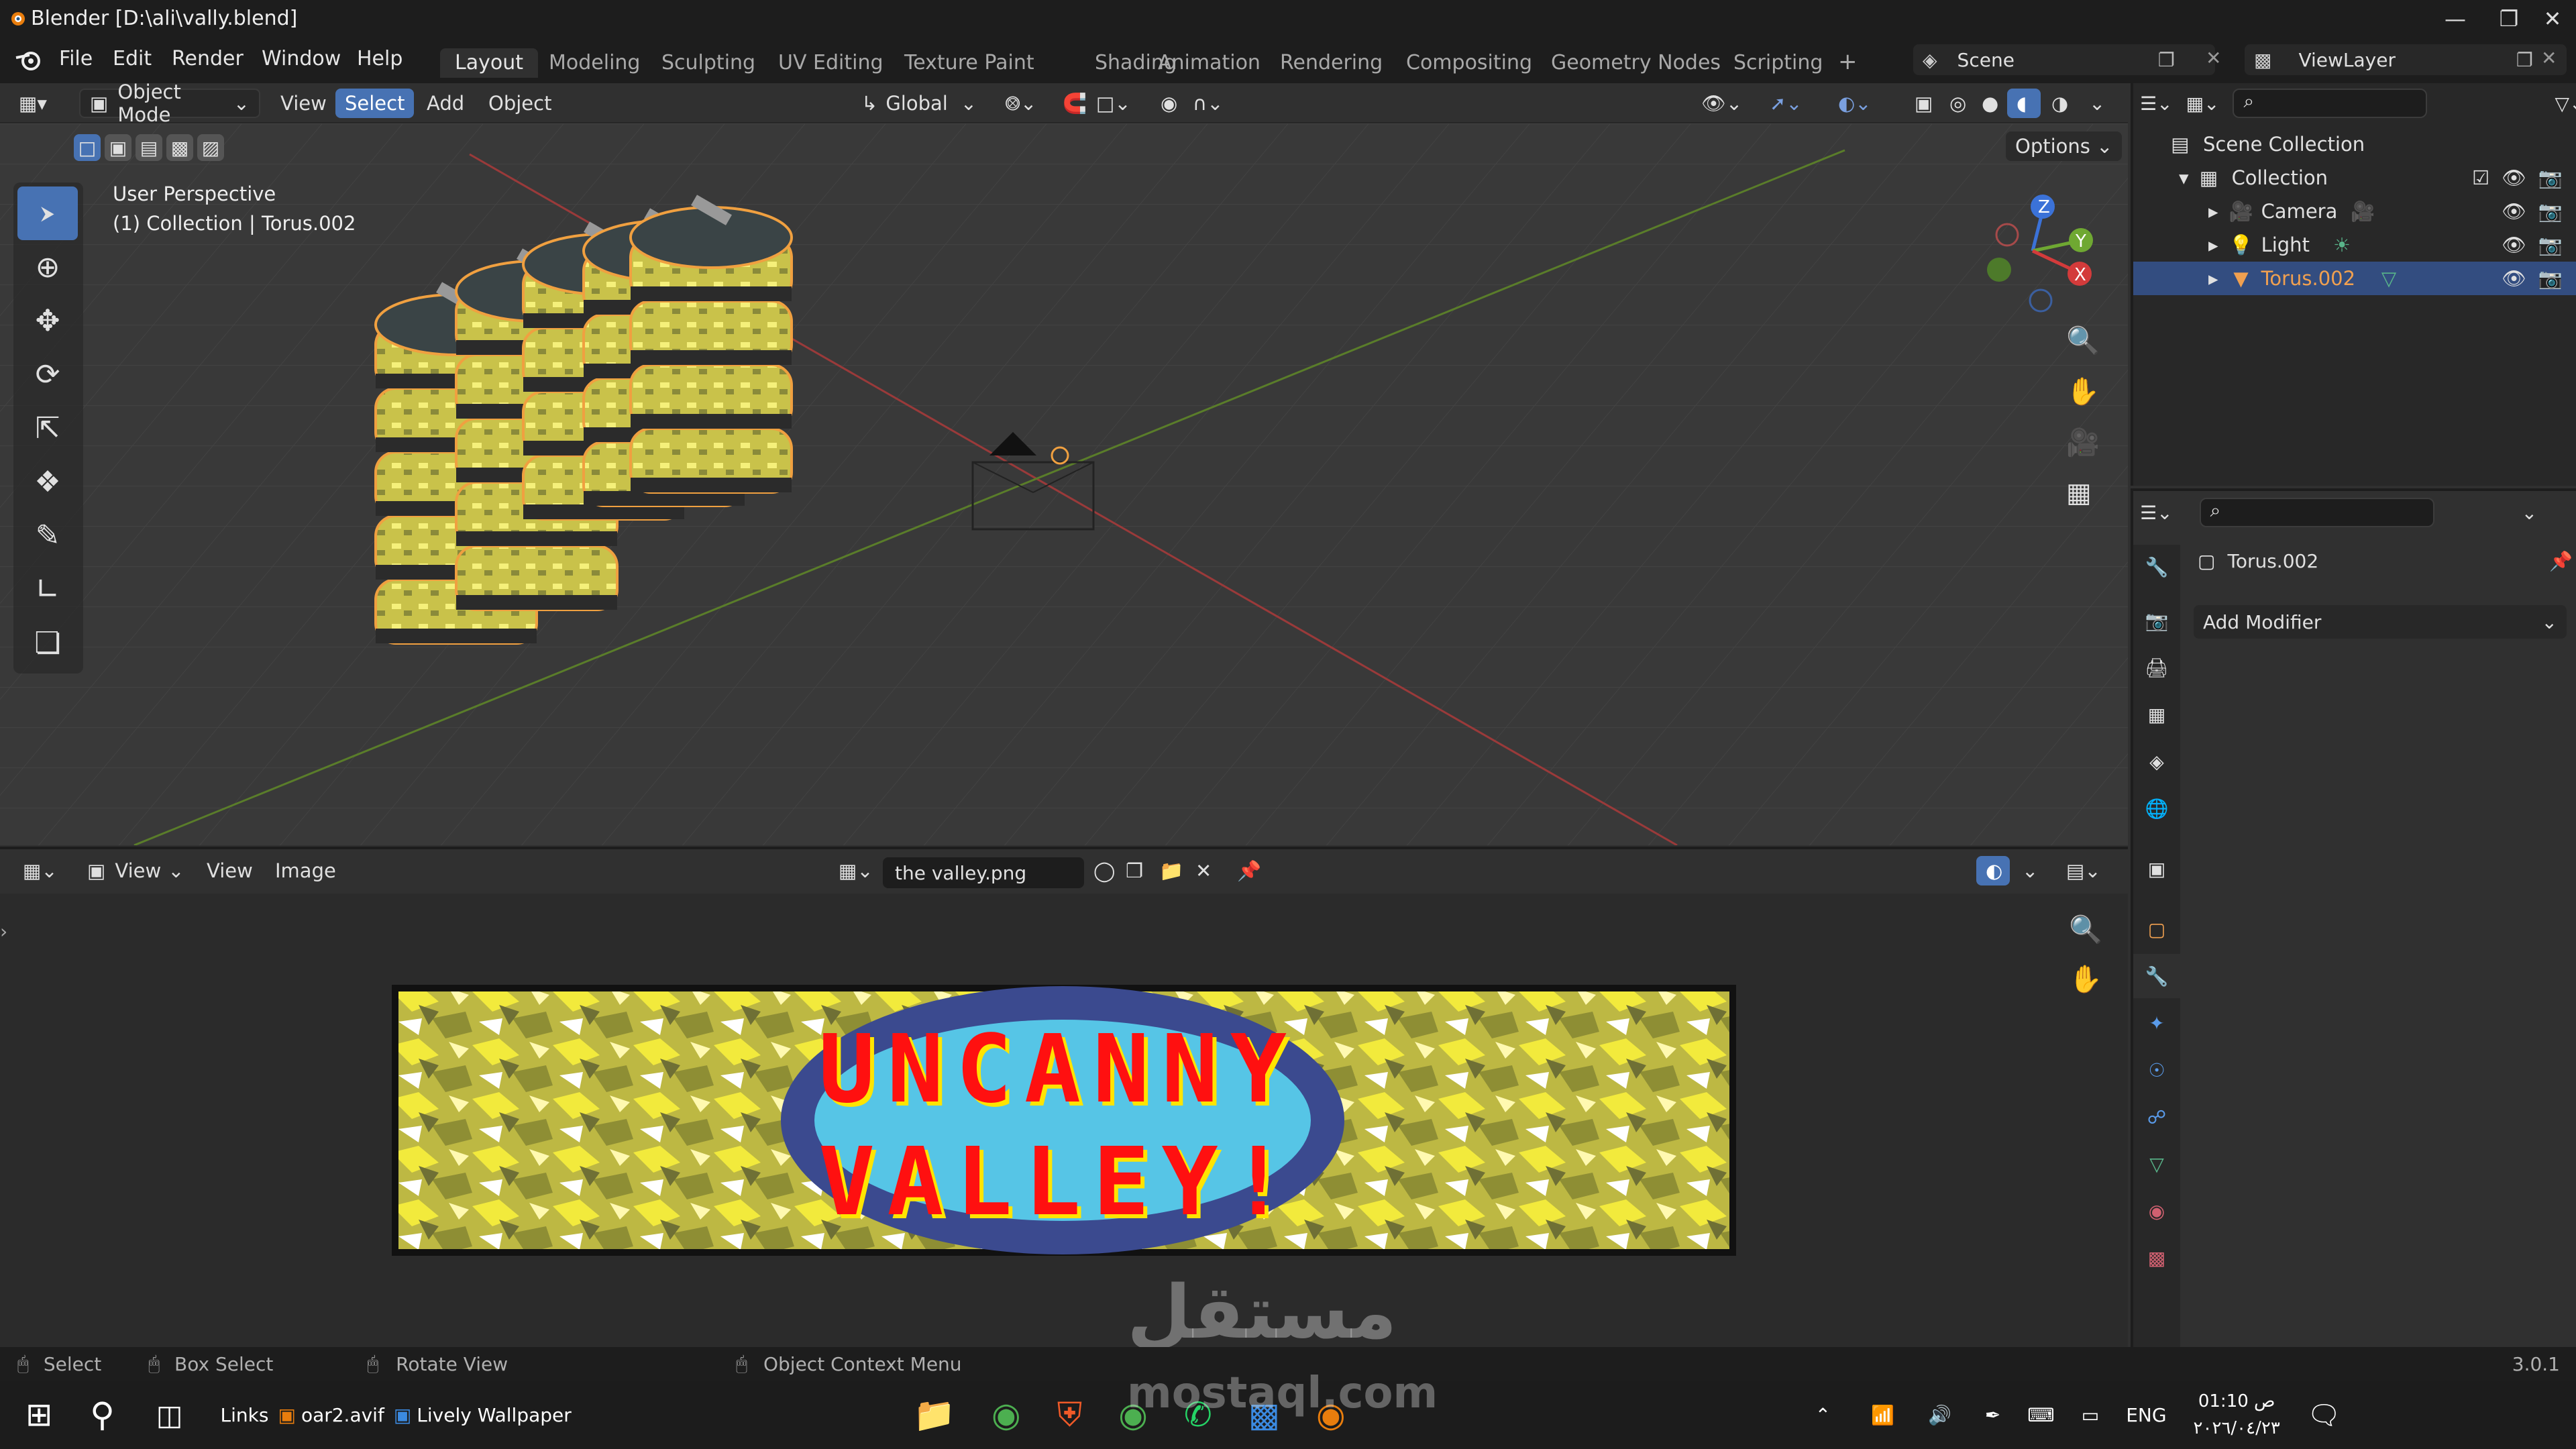  I want to click on outliner-row-light: ▸ 💡 Light ☀ 👁 📷, so click(2354, 245).